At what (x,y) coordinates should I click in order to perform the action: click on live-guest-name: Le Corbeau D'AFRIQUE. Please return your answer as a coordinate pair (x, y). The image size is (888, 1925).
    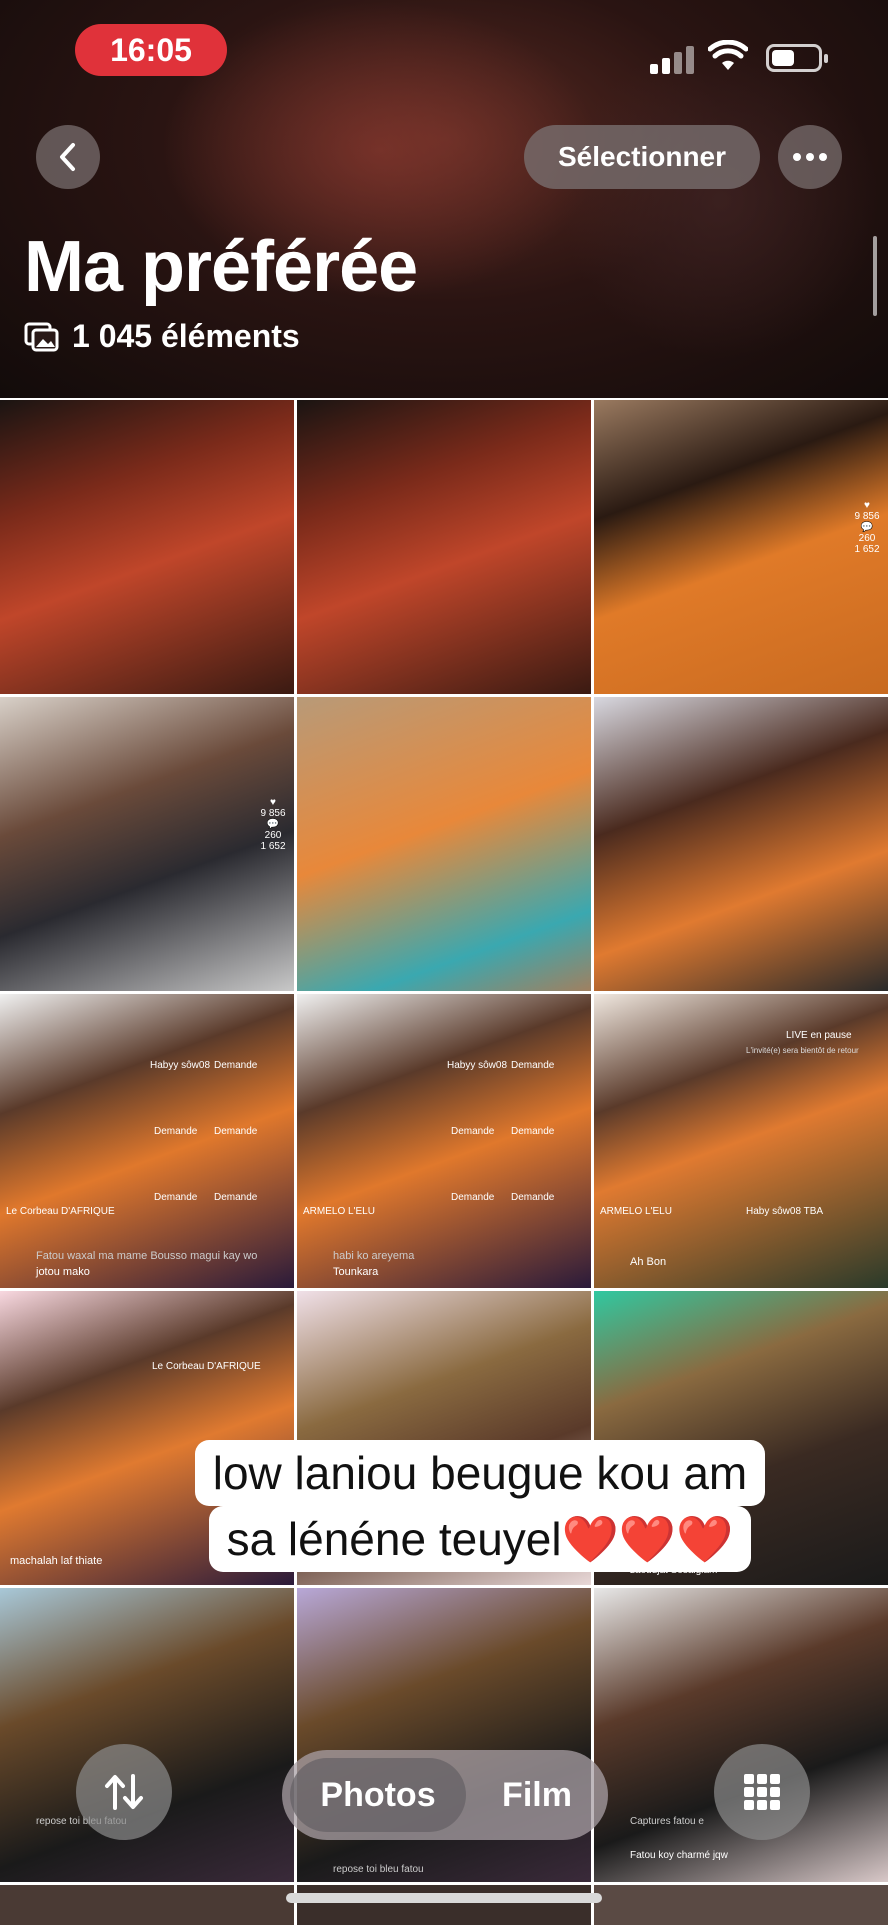
    Looking at the image, I should click on (206, 1366).